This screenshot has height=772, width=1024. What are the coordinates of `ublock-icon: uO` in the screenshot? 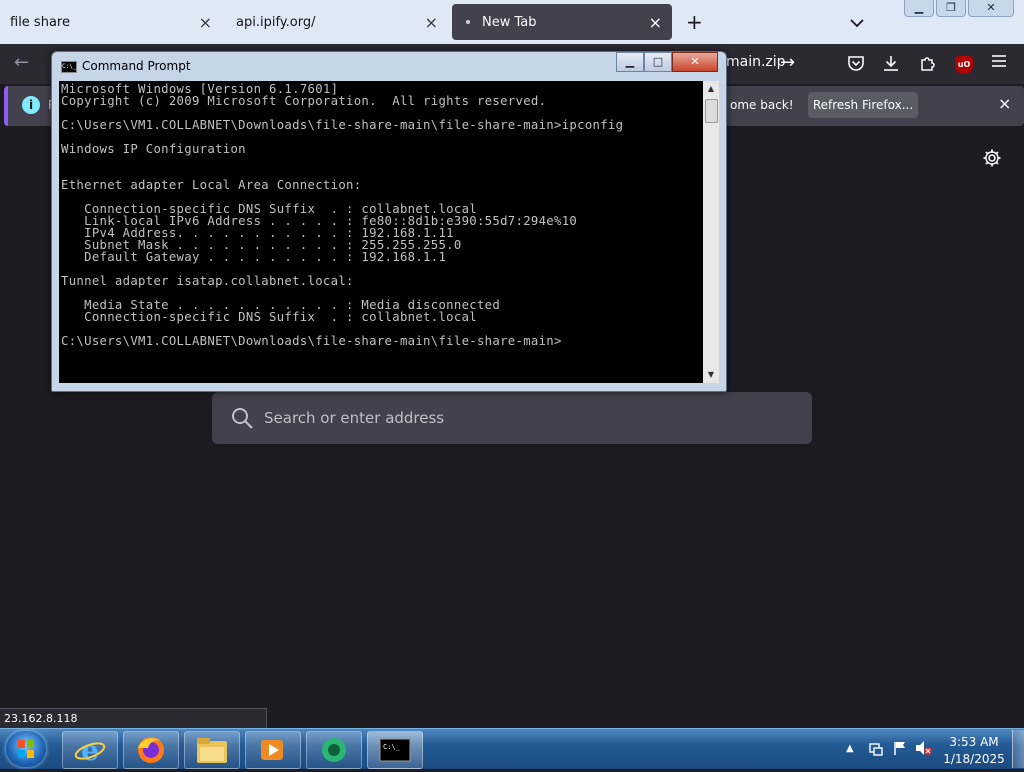 It's located at (964, 65).